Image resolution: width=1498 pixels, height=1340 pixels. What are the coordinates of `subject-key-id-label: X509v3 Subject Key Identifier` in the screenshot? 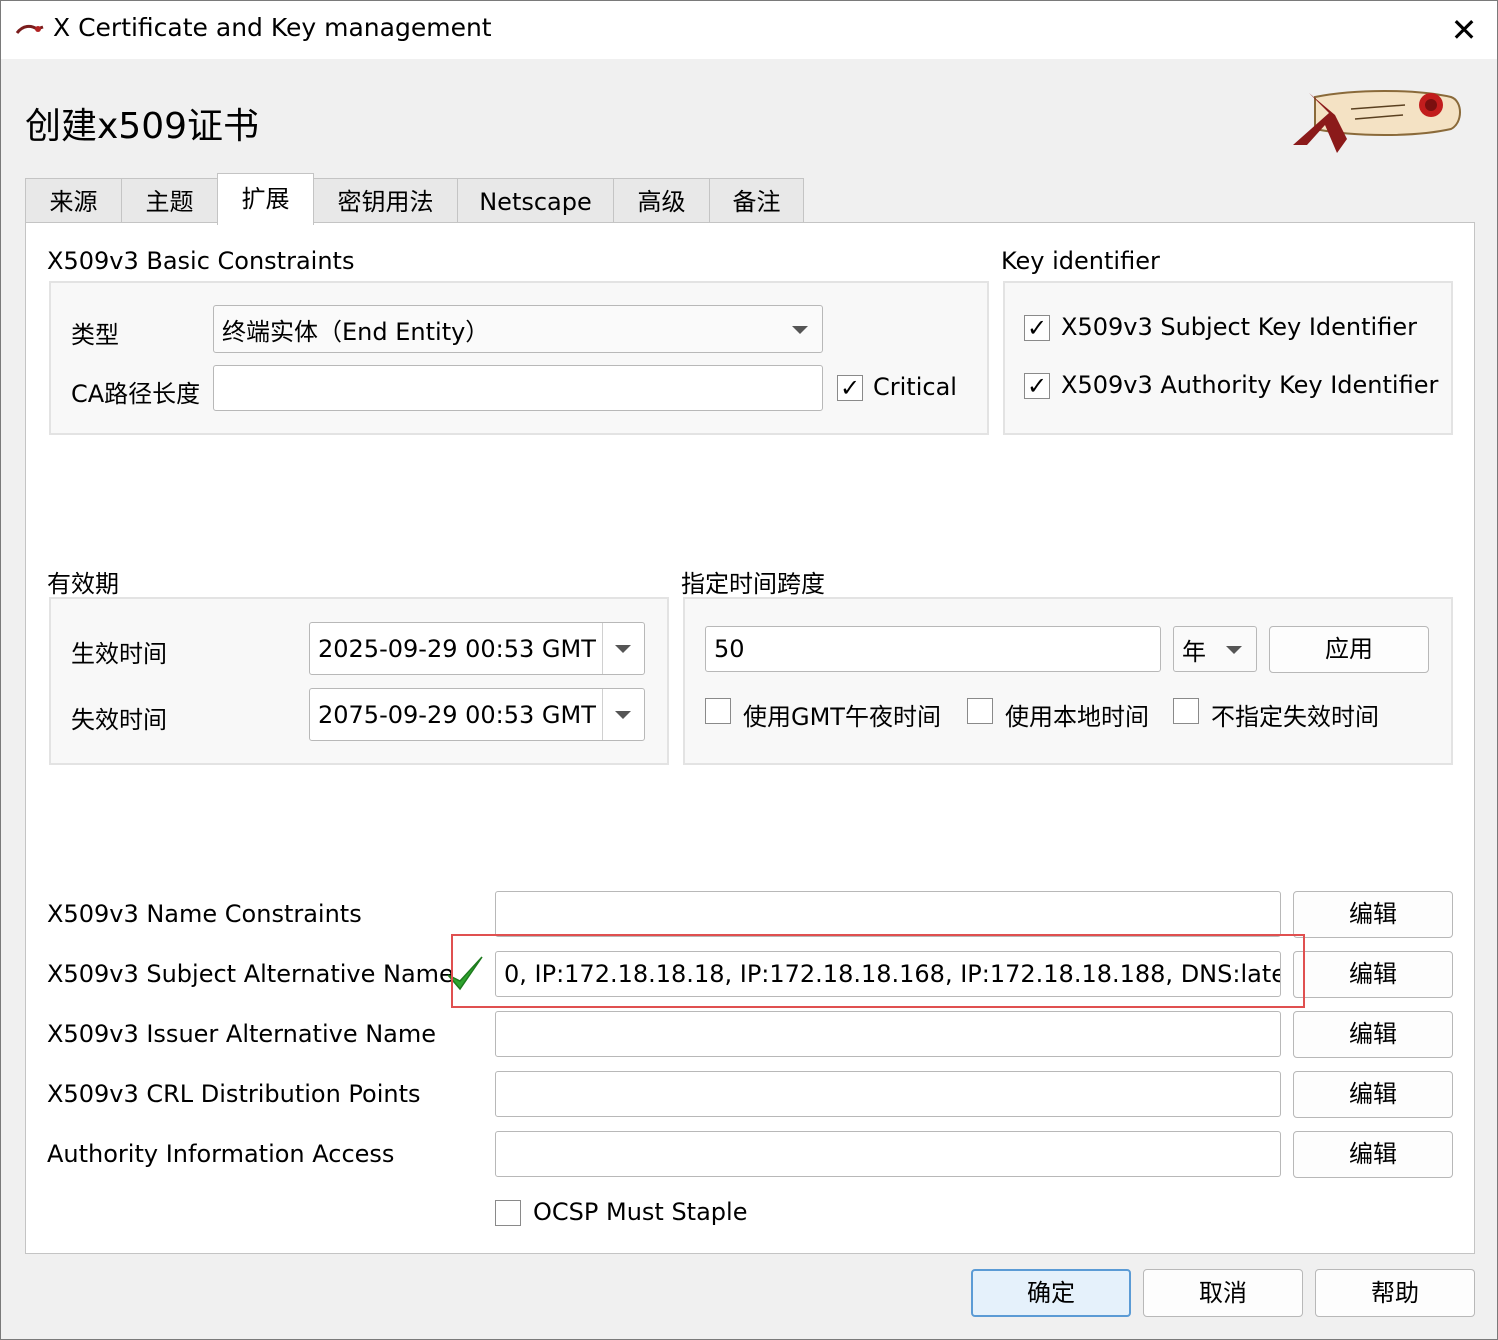 It's located at (1239, 327).